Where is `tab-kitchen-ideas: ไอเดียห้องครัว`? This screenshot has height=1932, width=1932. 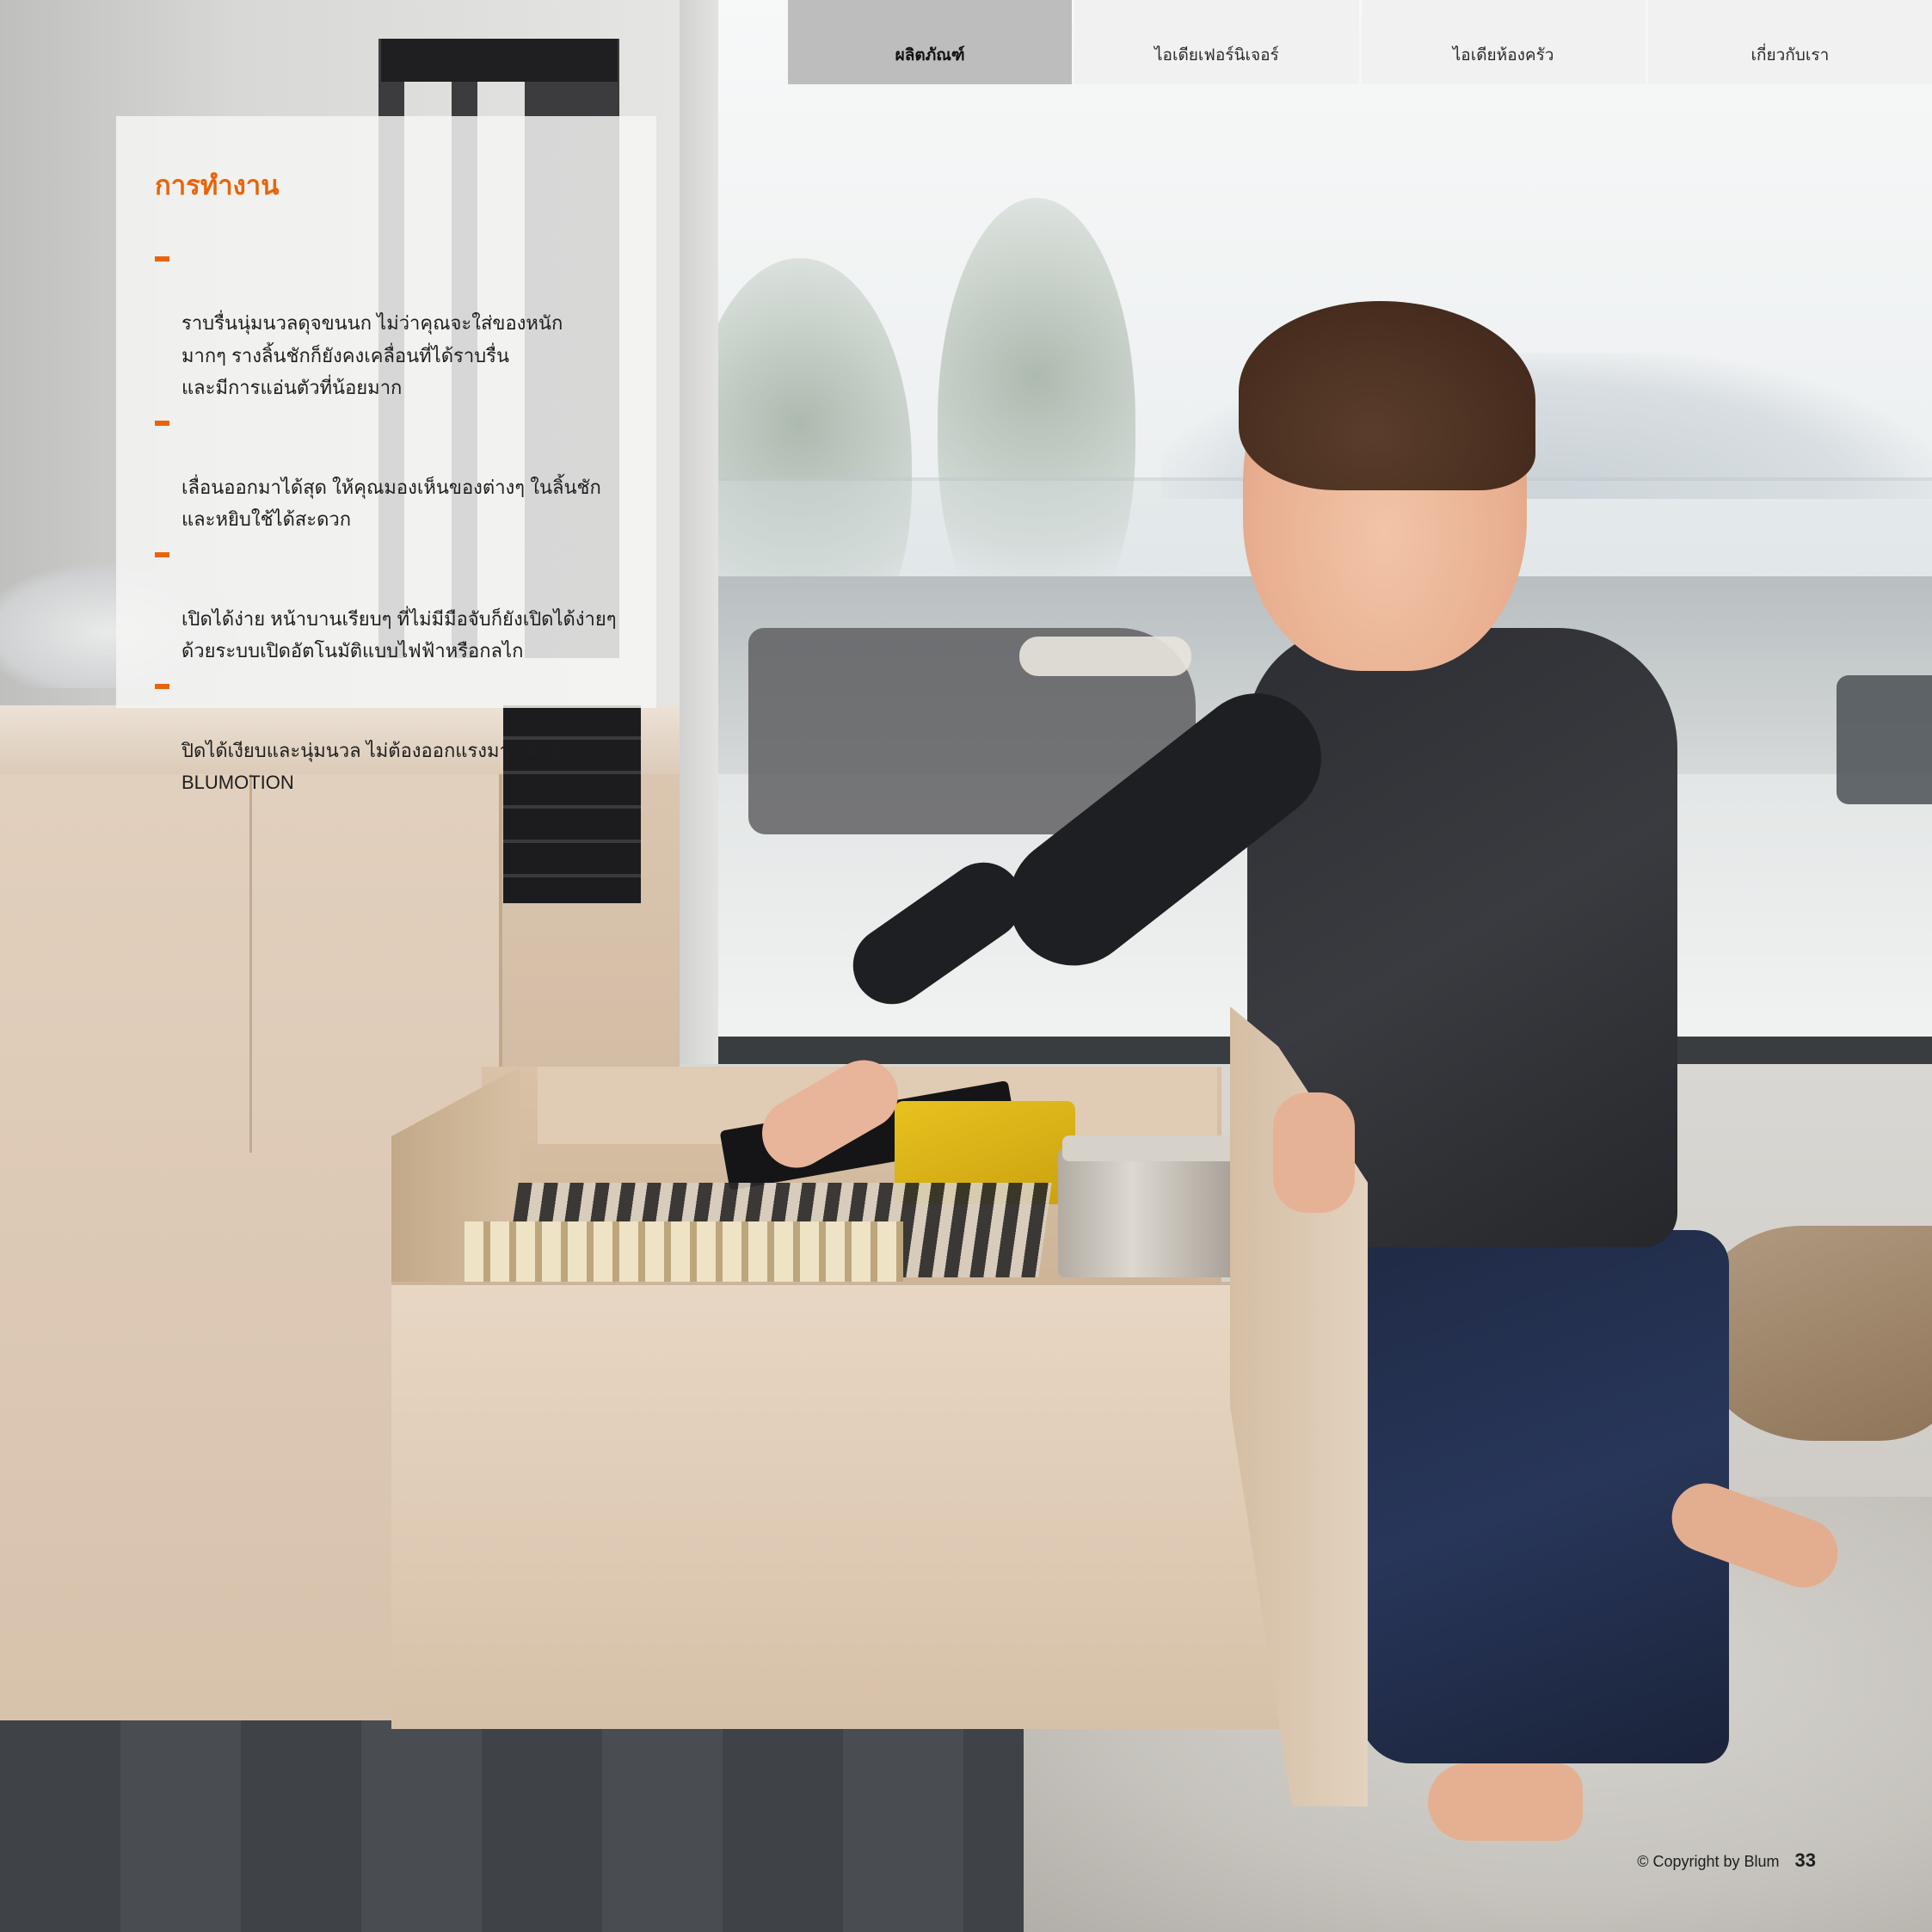 tab-kitchen-ideas: ไอเดียห้องครัว is located at coordinates (1503, 42).